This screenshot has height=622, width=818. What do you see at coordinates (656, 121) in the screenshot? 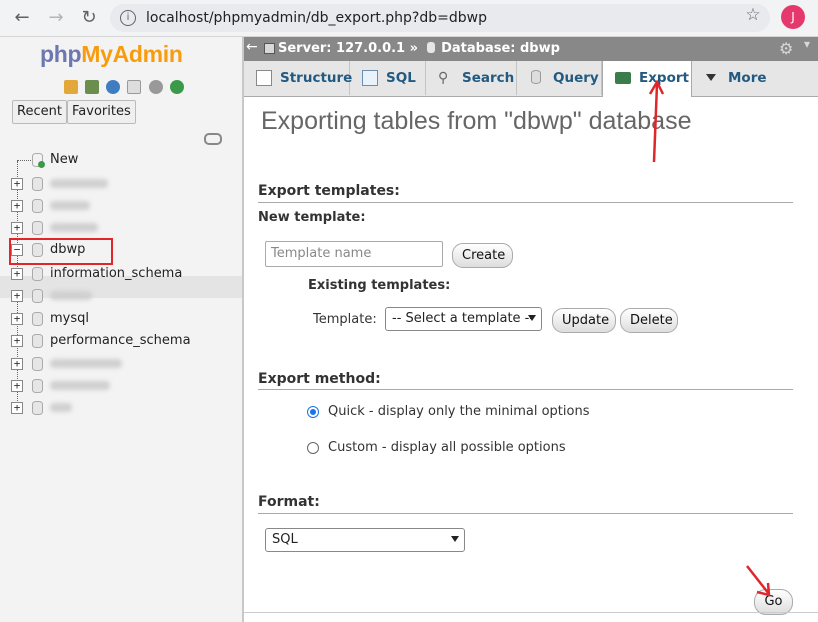
I see `annotation-arrow-export` at bounding box center [656, 121].